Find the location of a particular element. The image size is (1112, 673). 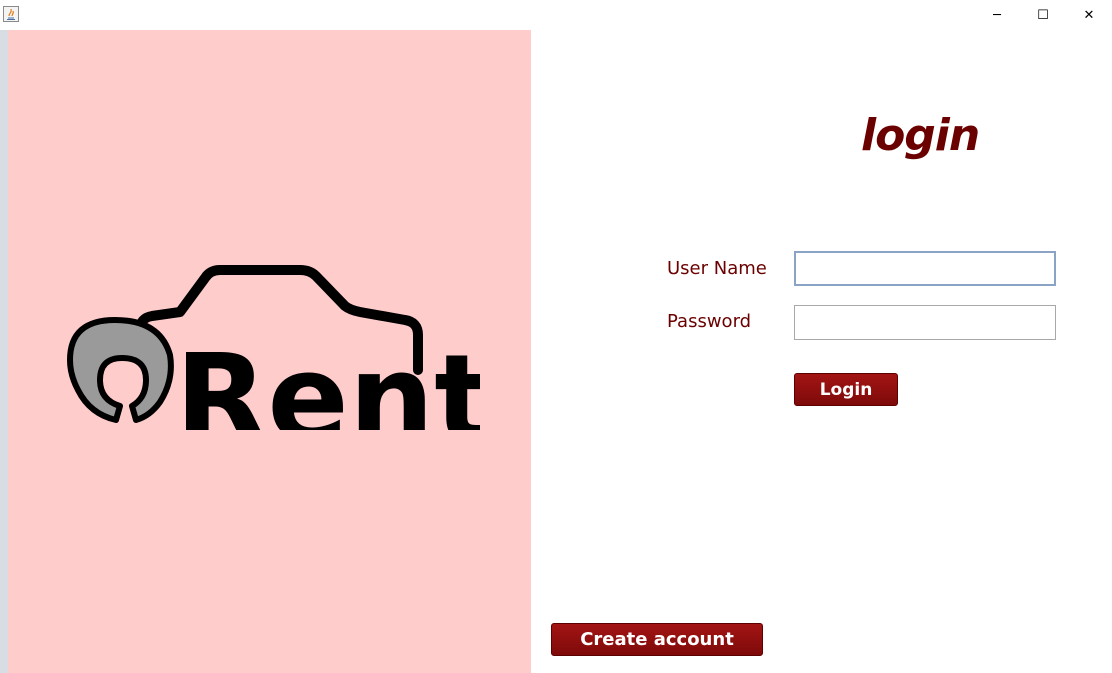

page-title: login is located at coordinates (920, 135).